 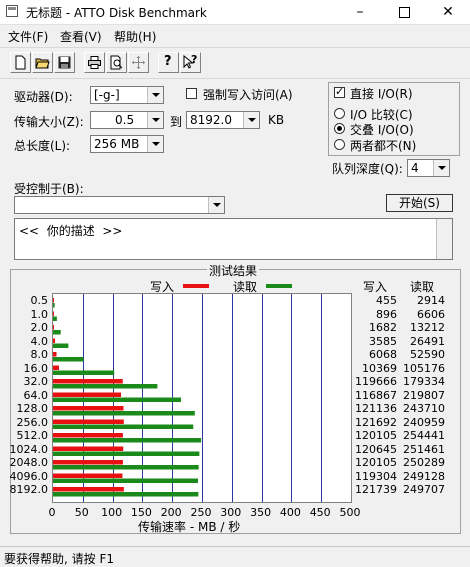 I want to click on read-value: 6606, so click(x=431, y=314).